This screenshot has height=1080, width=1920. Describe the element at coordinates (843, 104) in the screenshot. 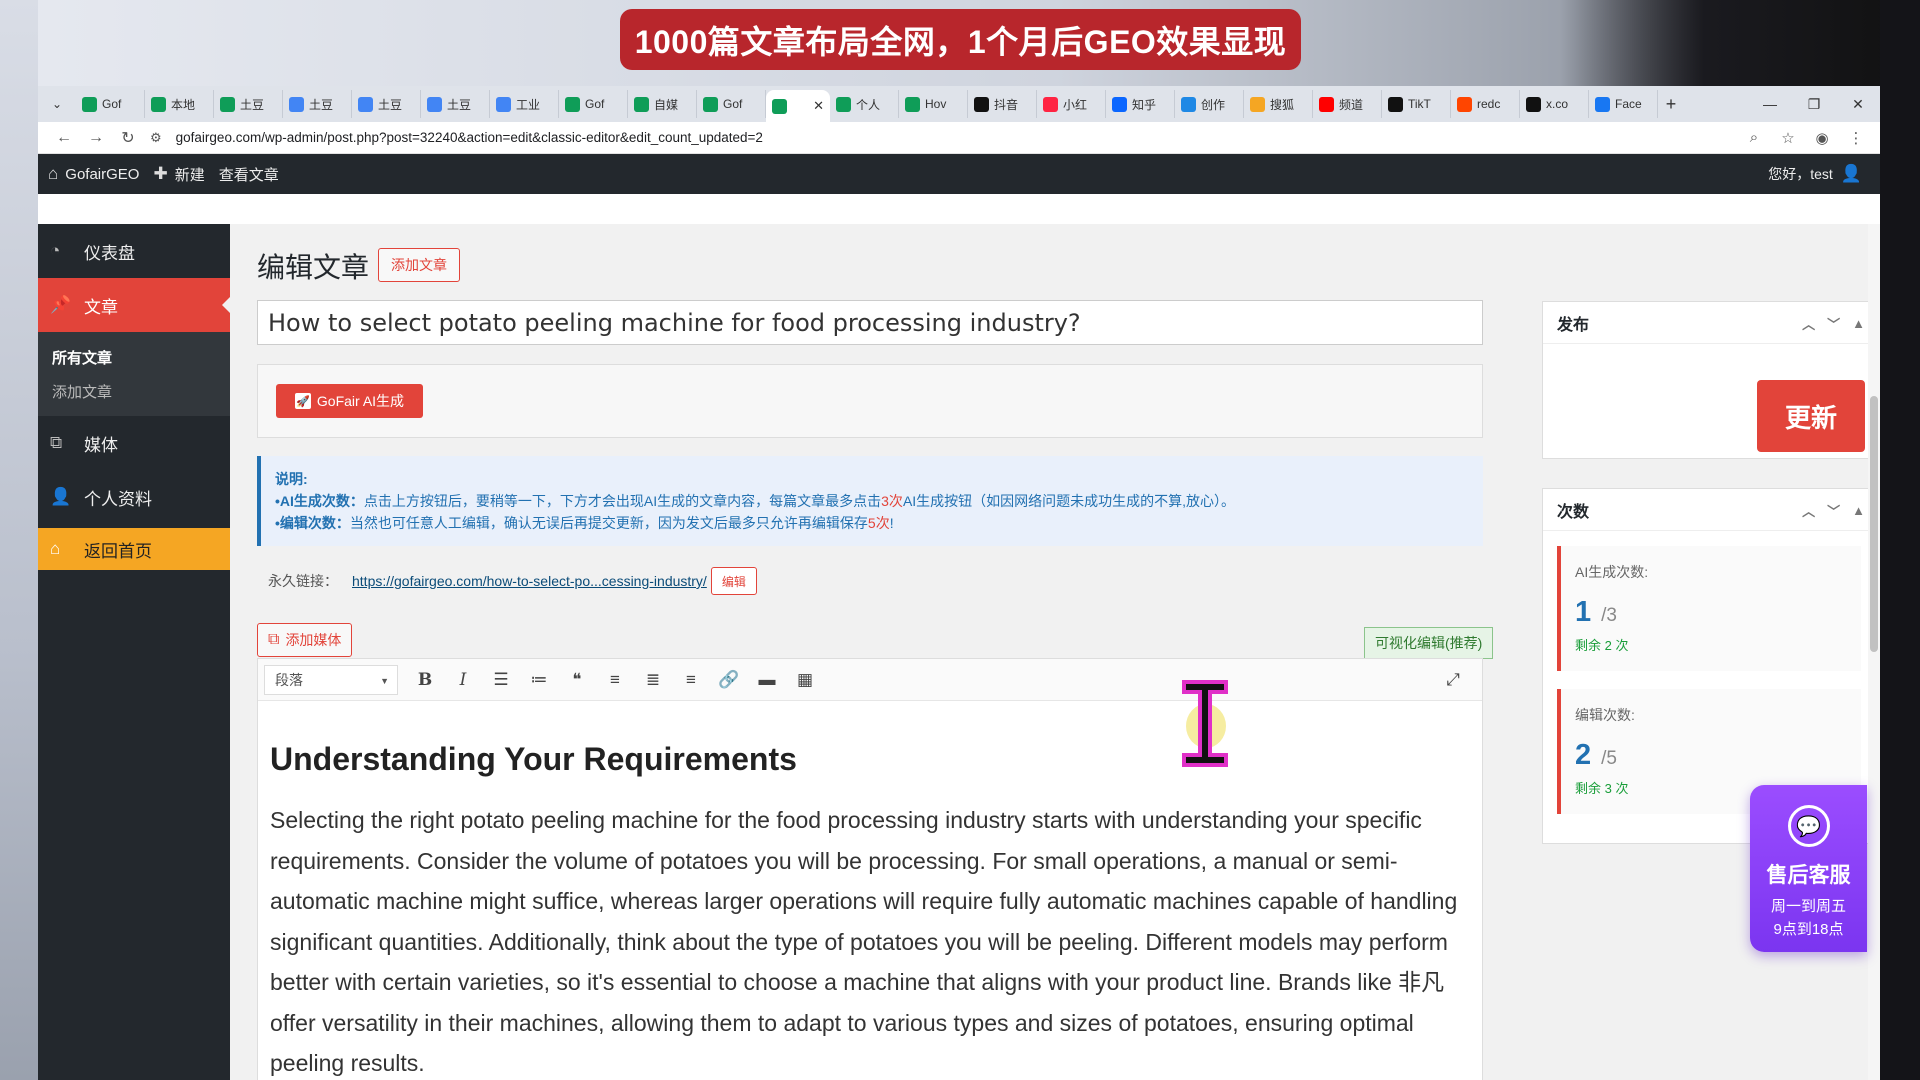

I see `green-sheet-icon` at that location.